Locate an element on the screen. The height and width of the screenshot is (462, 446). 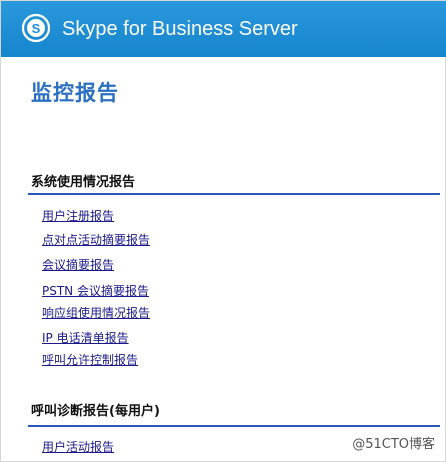
skype-logo-icon: S is located at coordinates (36, 28).